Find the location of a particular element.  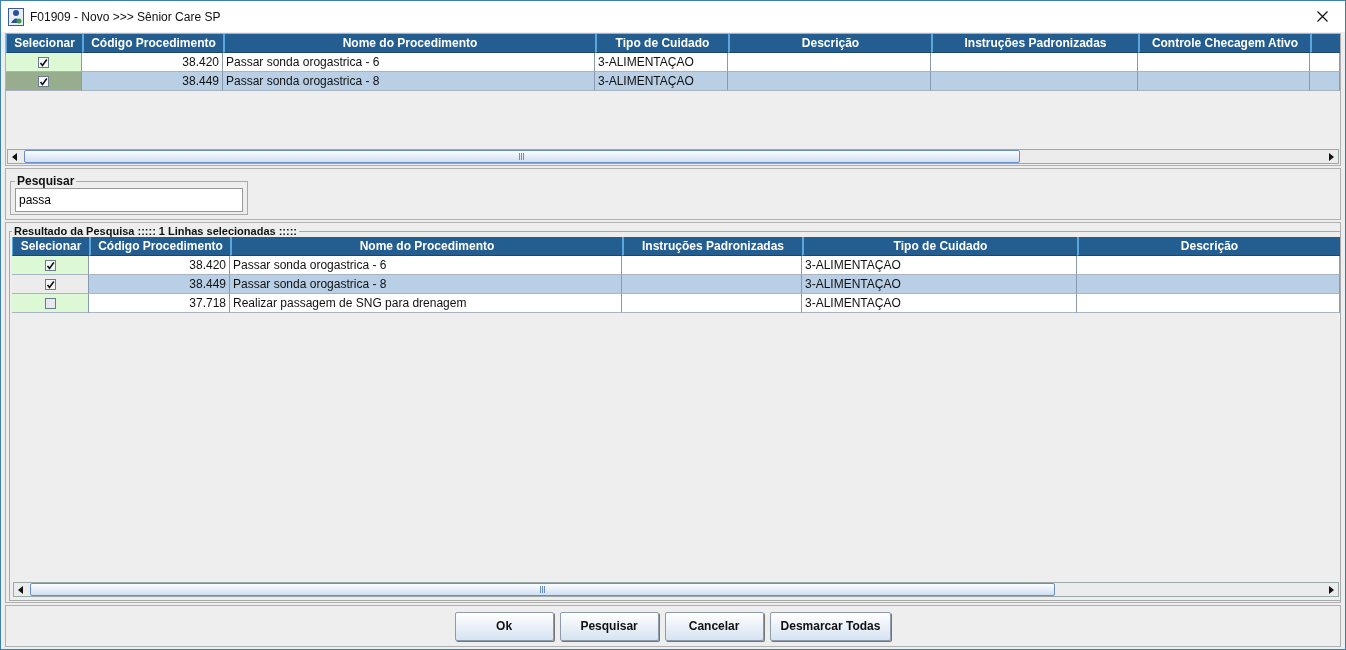

dialog-button: Pesquisar is located at coordinates (609, 626).